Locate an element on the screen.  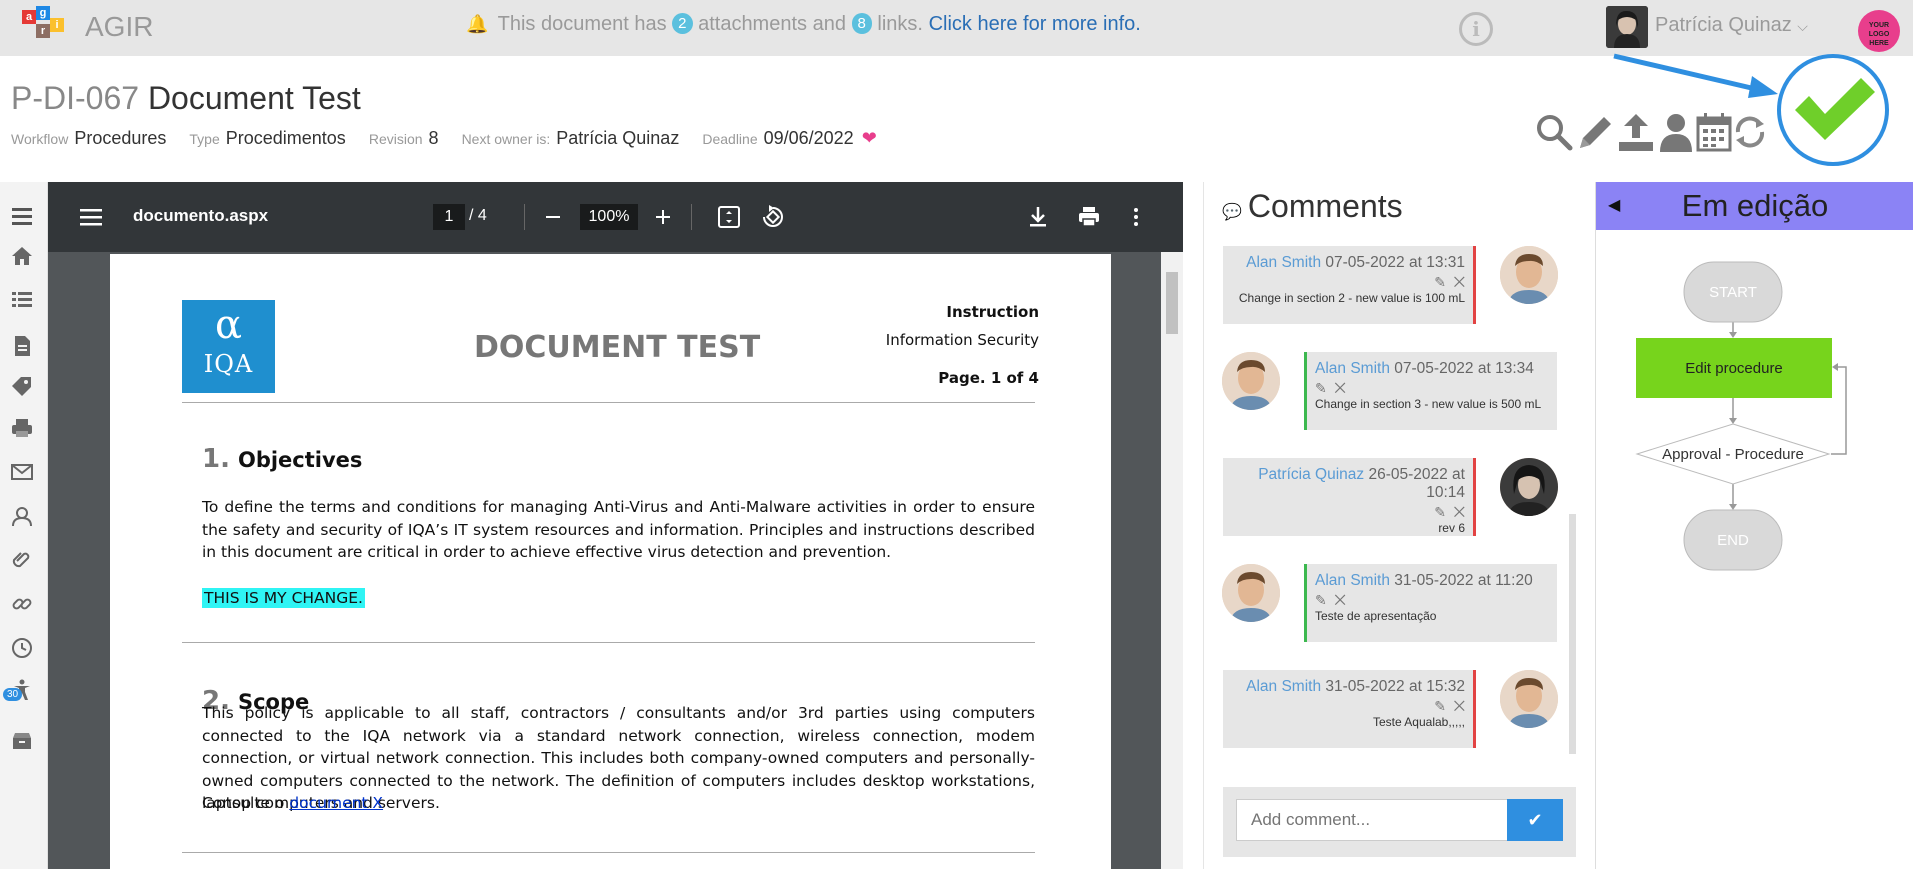
contacts-icon is located at coordinates (22, 516).